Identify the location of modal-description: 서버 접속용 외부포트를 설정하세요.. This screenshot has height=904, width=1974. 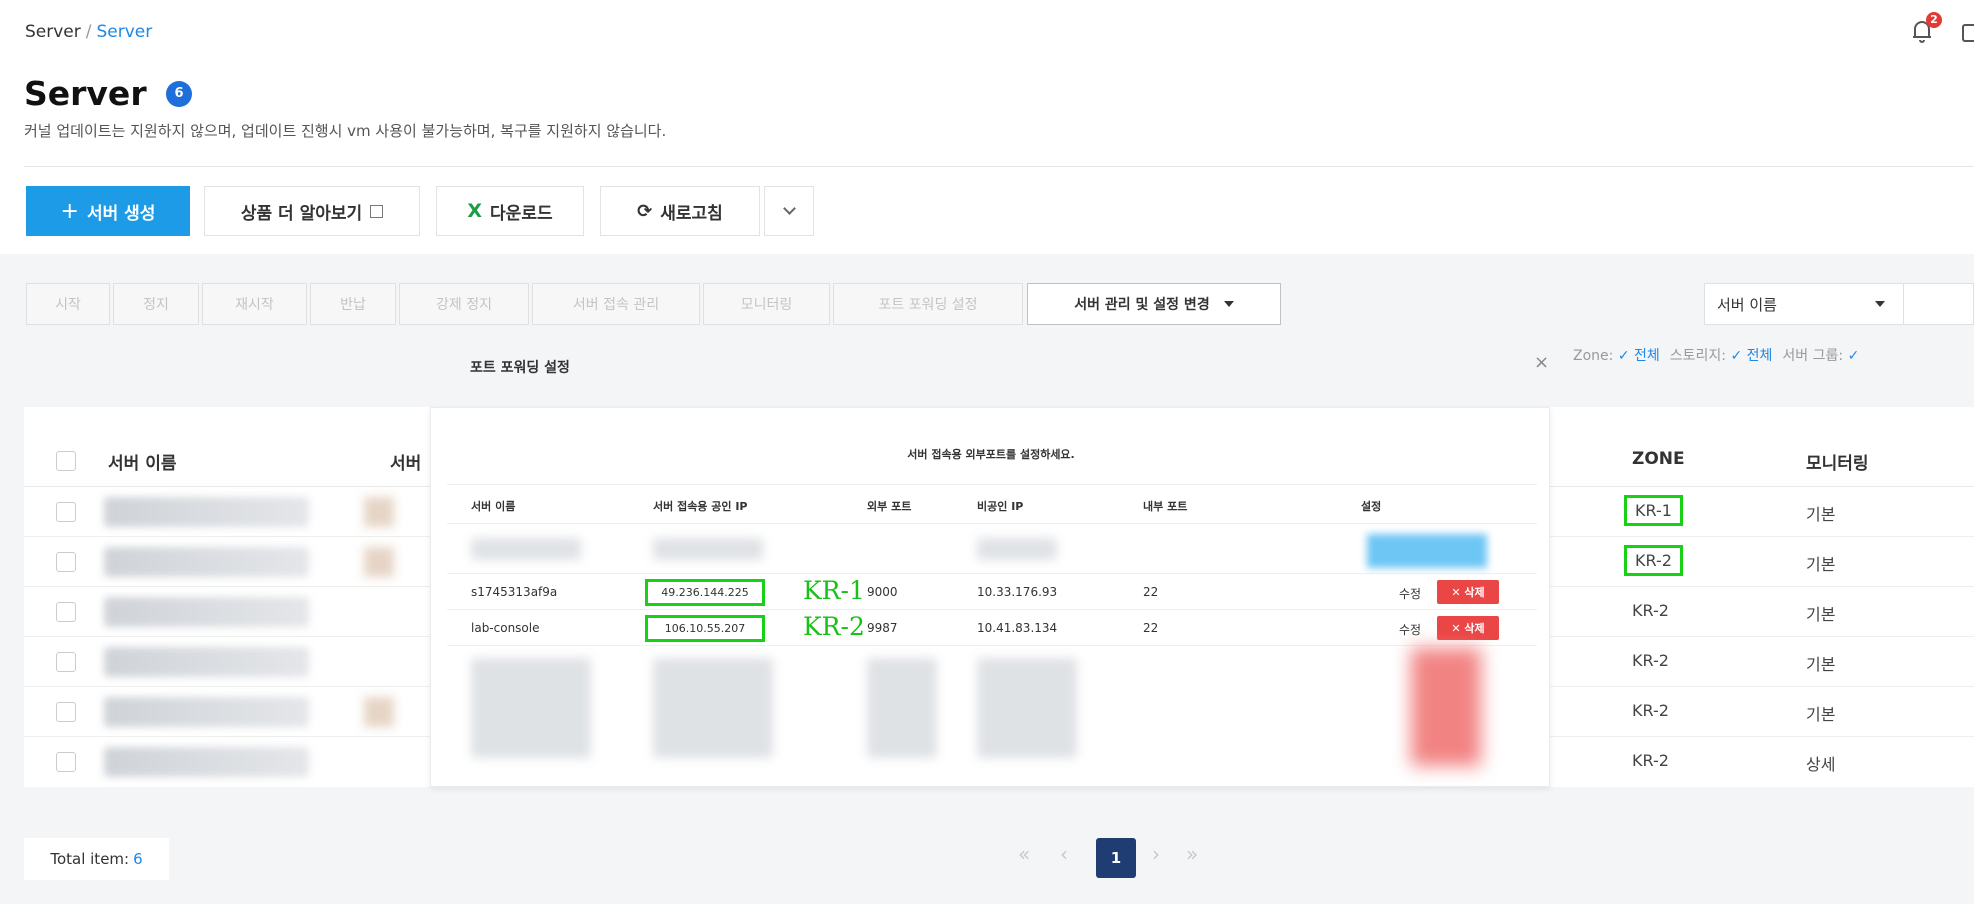
(991, 454).